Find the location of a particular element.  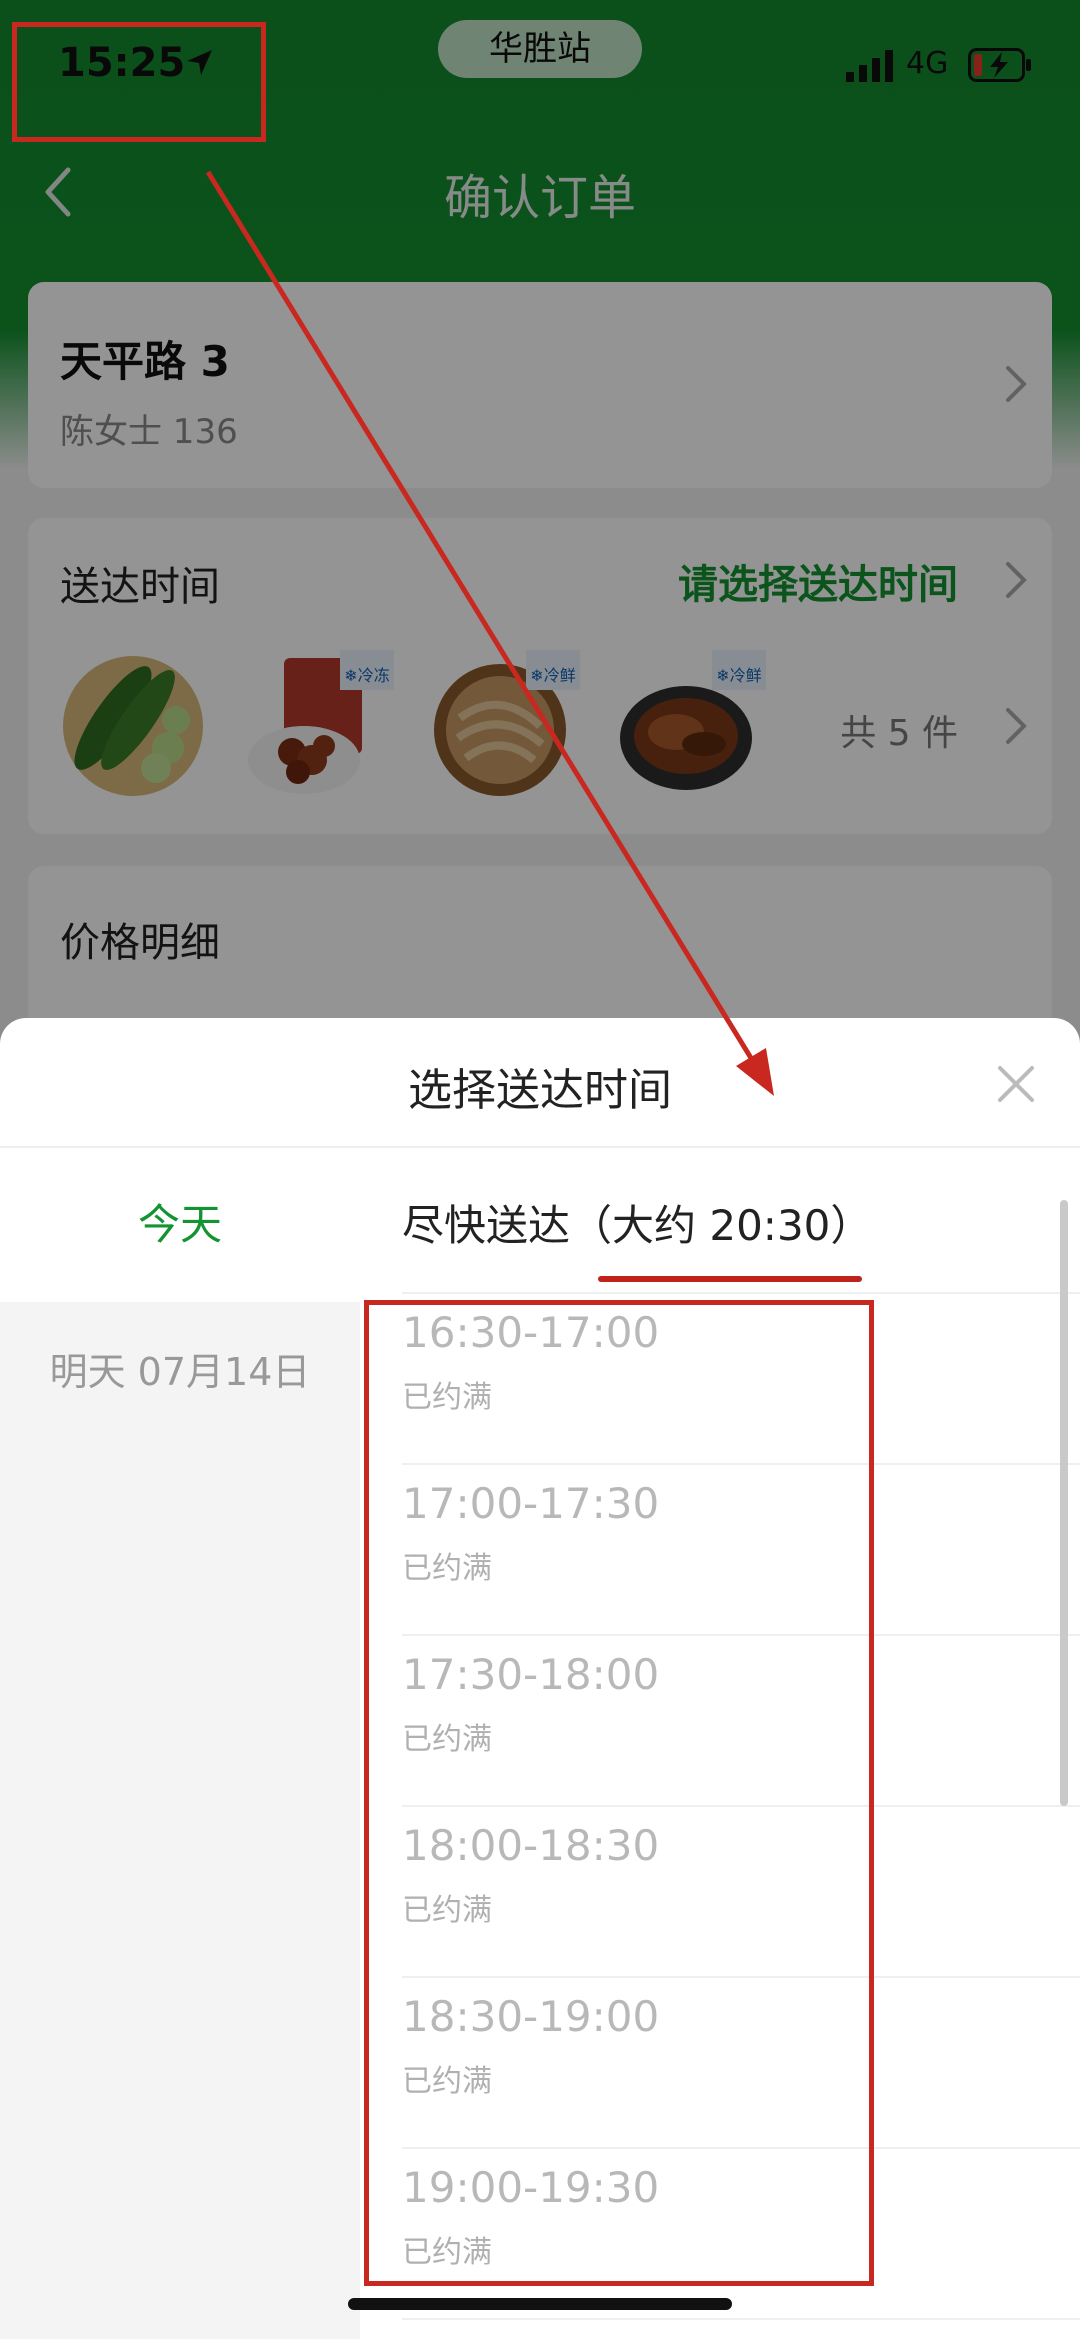

close-icon is located at coordinates (1016, 1084).